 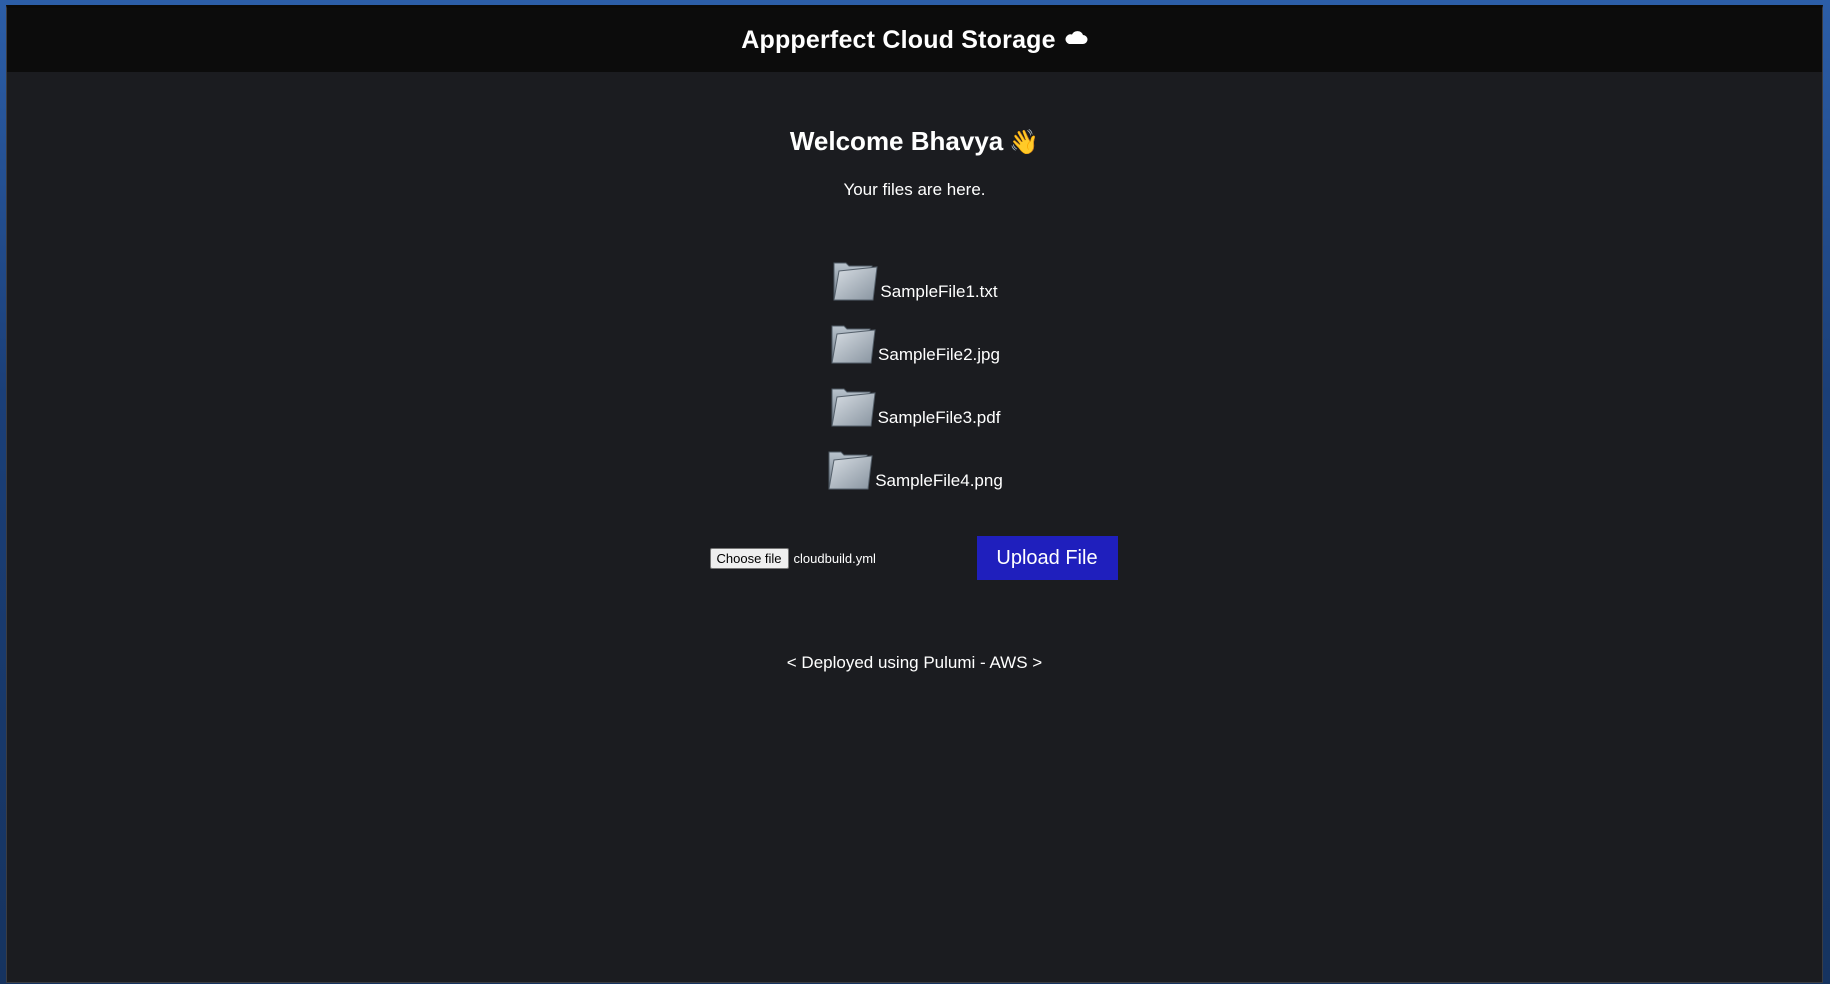 What do you see at coordinates (939, 354) in the screenshot?
I see `file-name: SampleFile2.jpg` at bounding box center [939, 354].